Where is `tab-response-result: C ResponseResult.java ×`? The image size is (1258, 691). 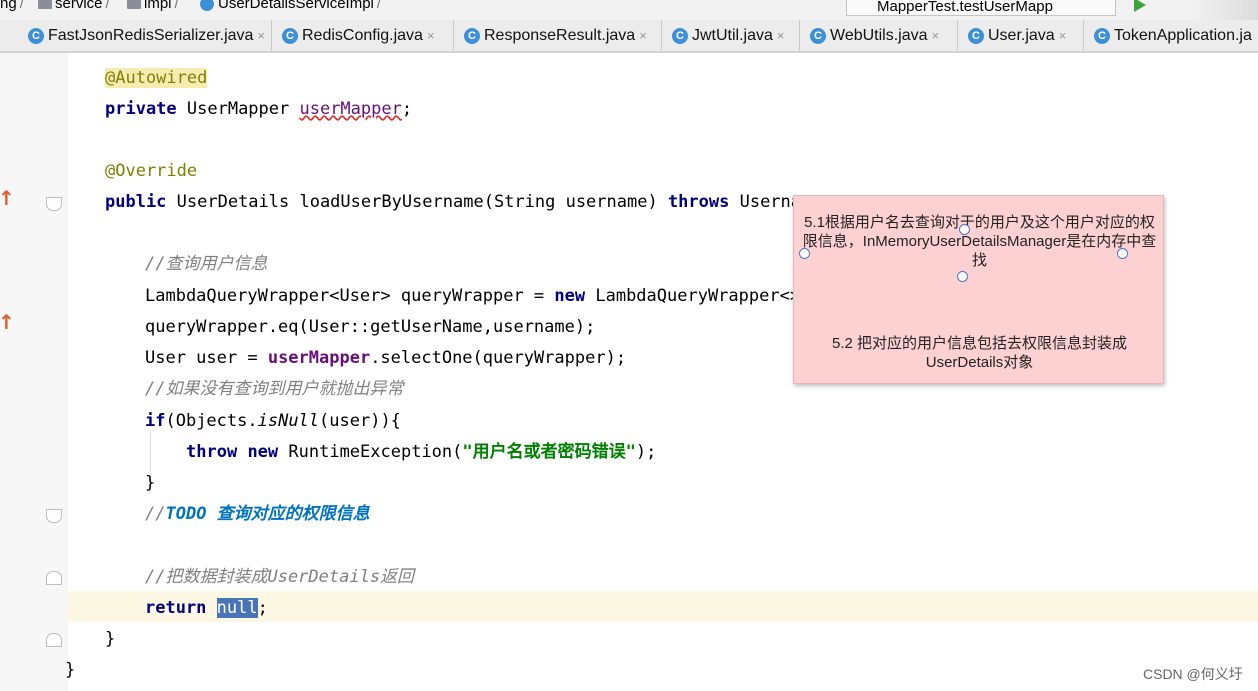 tab-response-result: C ResponseResult.java × is located at coordinates (558, 35).